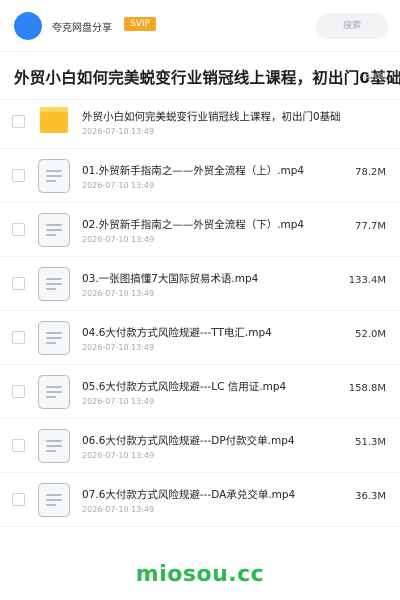  What do you see at coordinates (352, 26) in the screenshot?
I see `search-input: 搜索` at bounding box center [352, 26].